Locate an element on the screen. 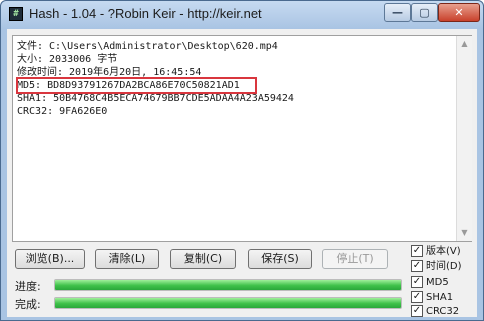 The width and height of the screenshot is (484, 321). progress-bar-fill is located at coordinates (228, 285).